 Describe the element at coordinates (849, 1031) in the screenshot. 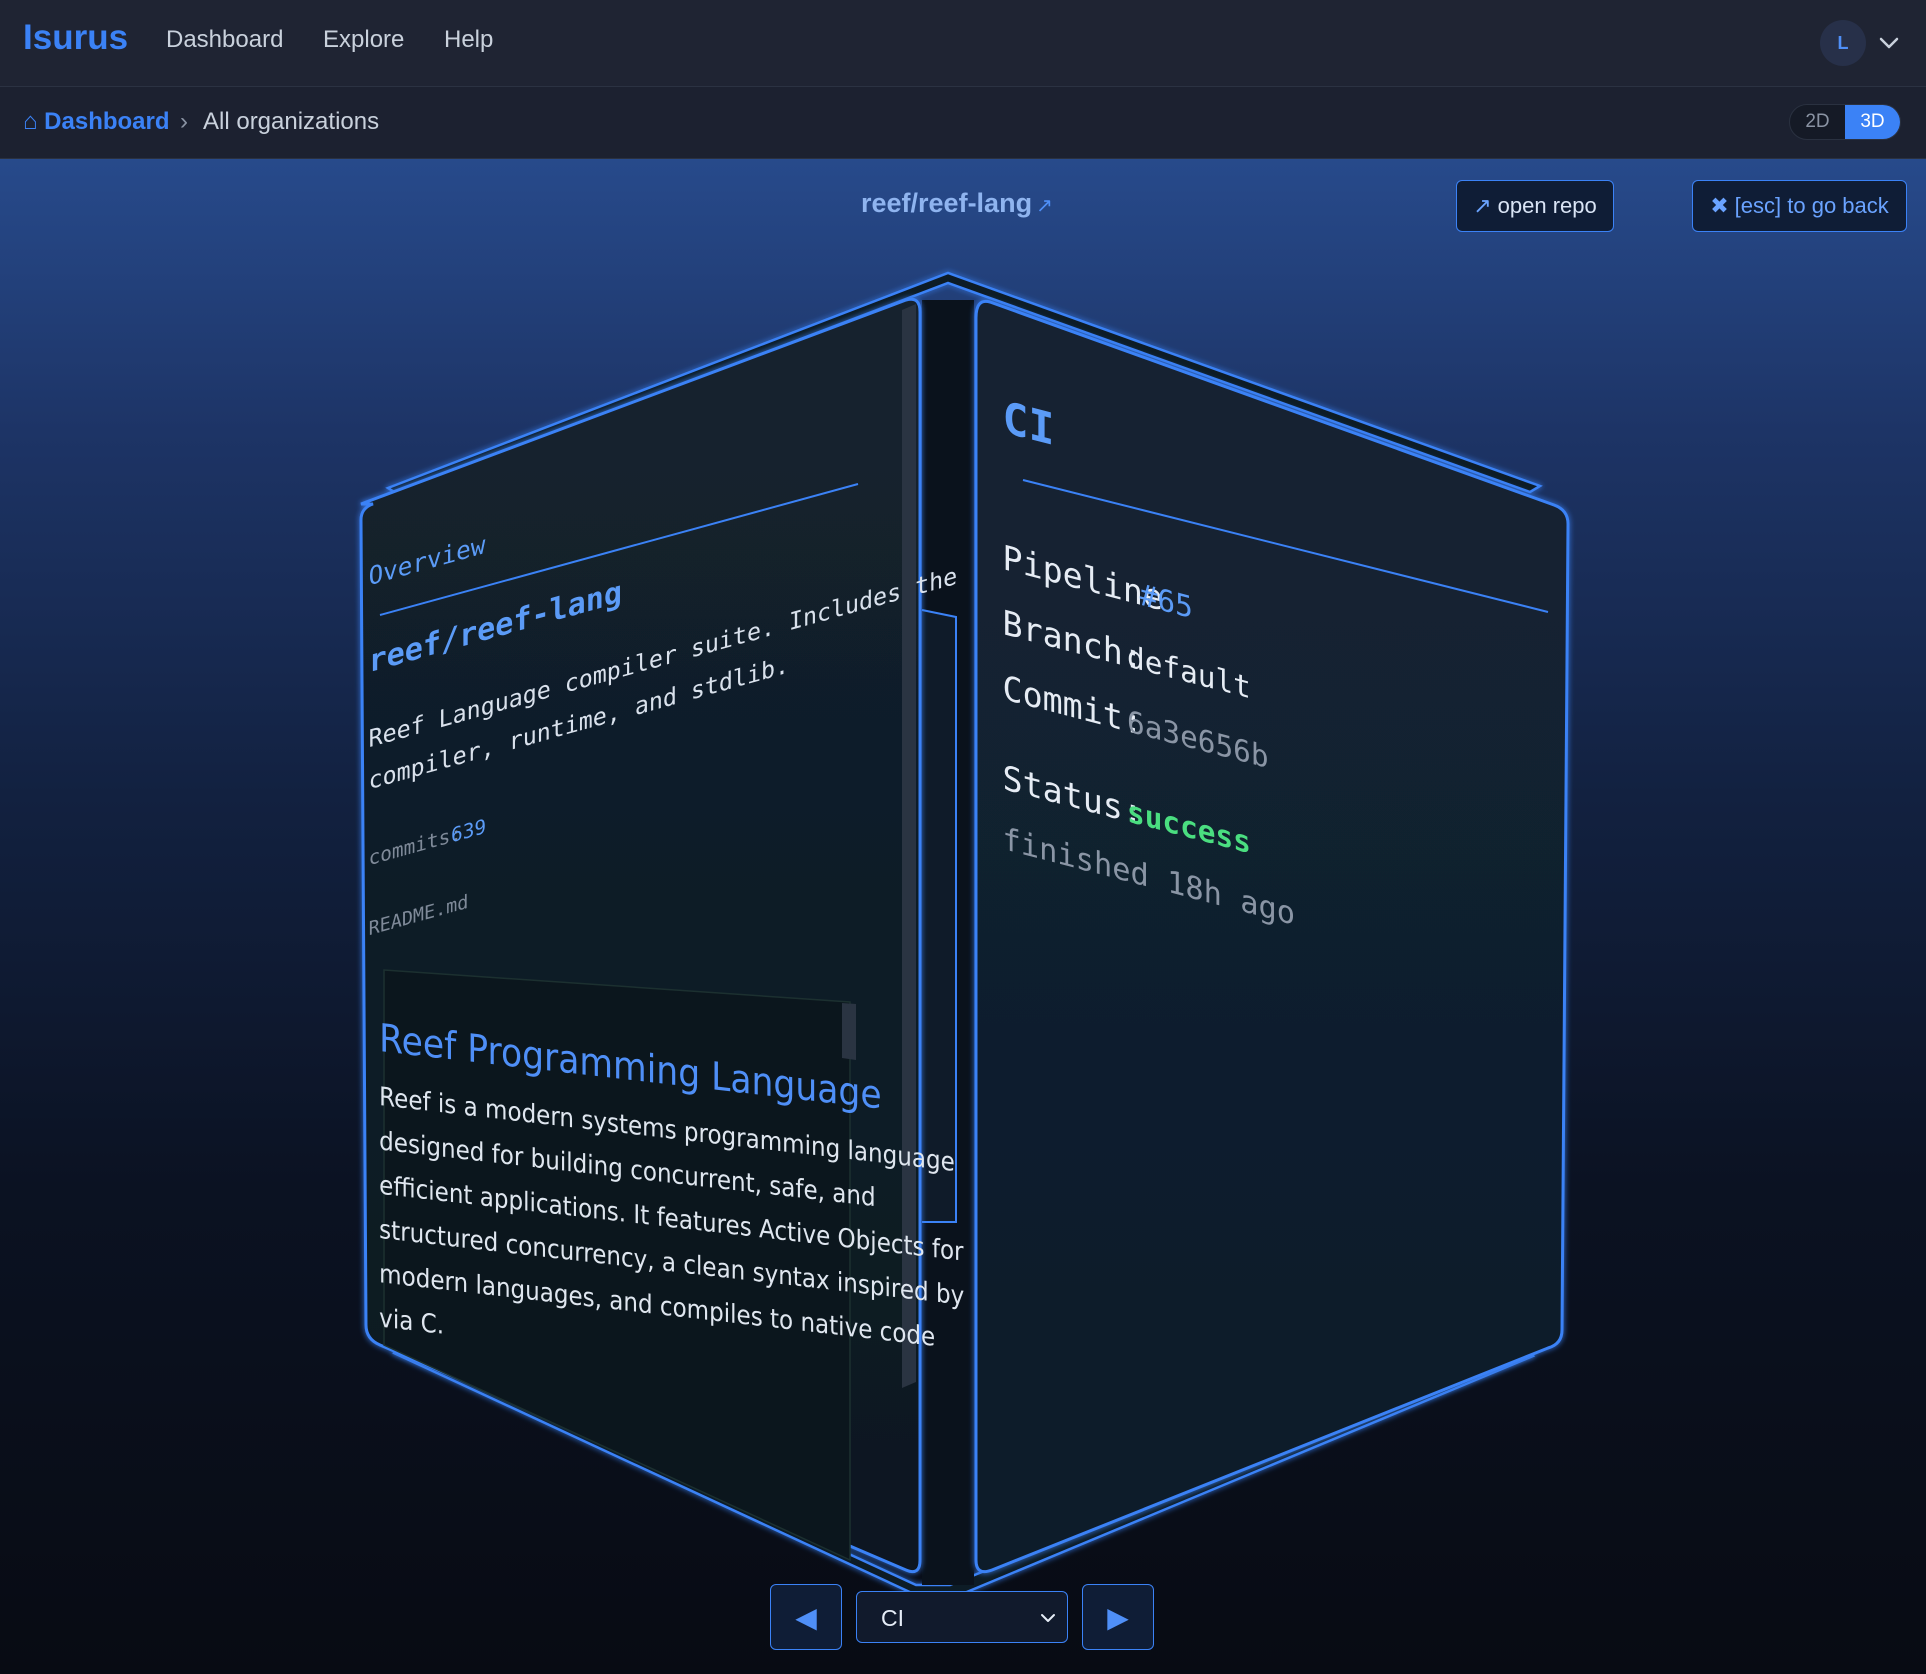

I see `readme-scrollbar` at that location.